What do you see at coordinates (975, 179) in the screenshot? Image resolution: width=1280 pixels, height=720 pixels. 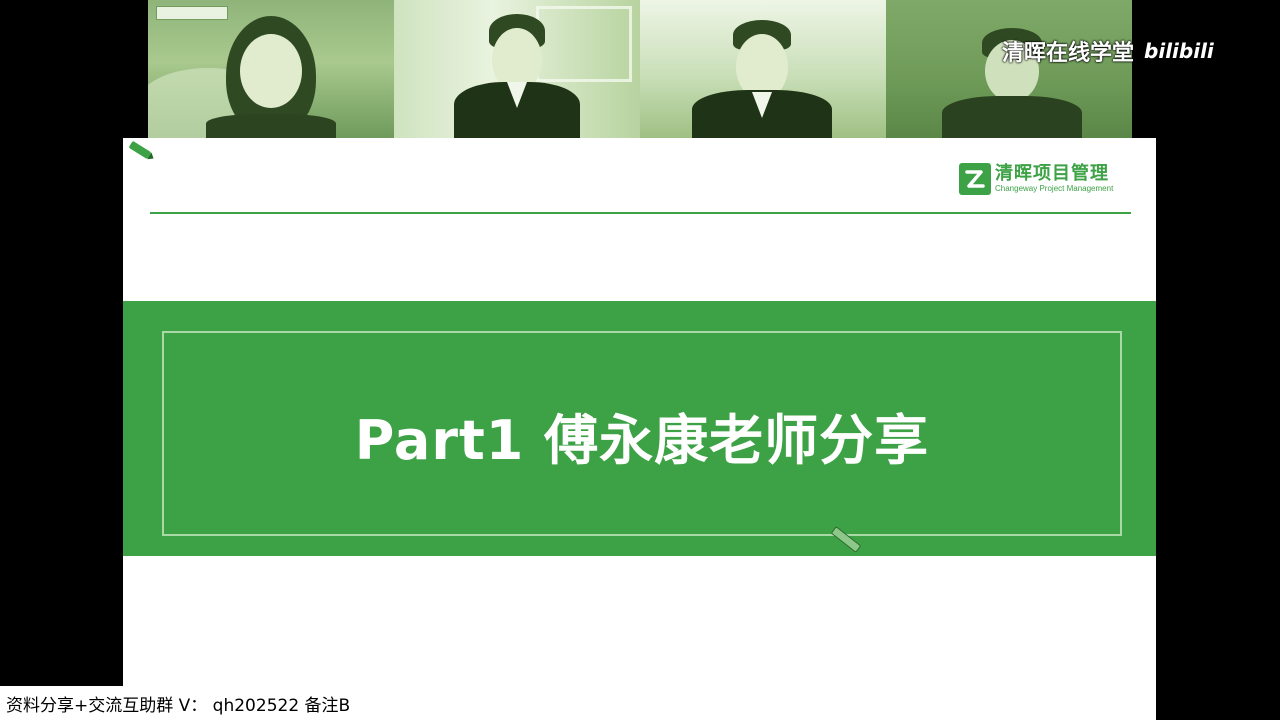 I see `brand-logo-icon` at bounding box center [975, 179].